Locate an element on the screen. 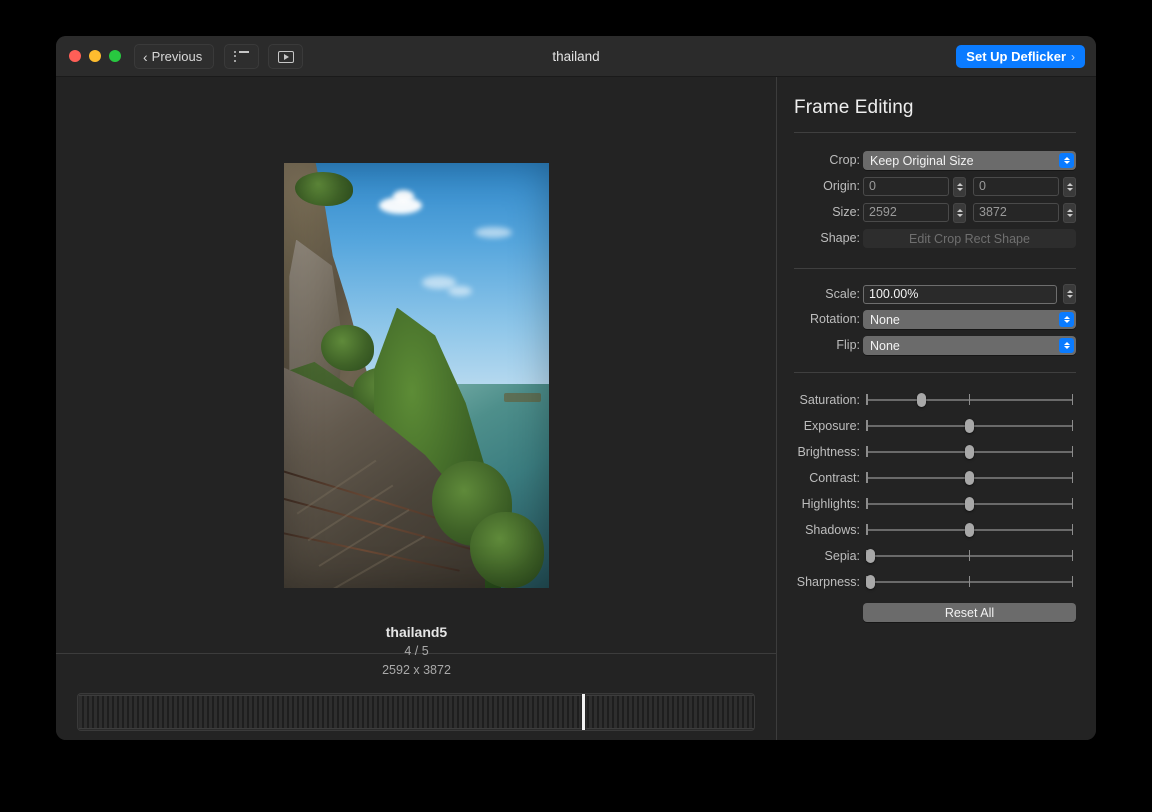  highlights-slider is located at coordinates (969, 504).